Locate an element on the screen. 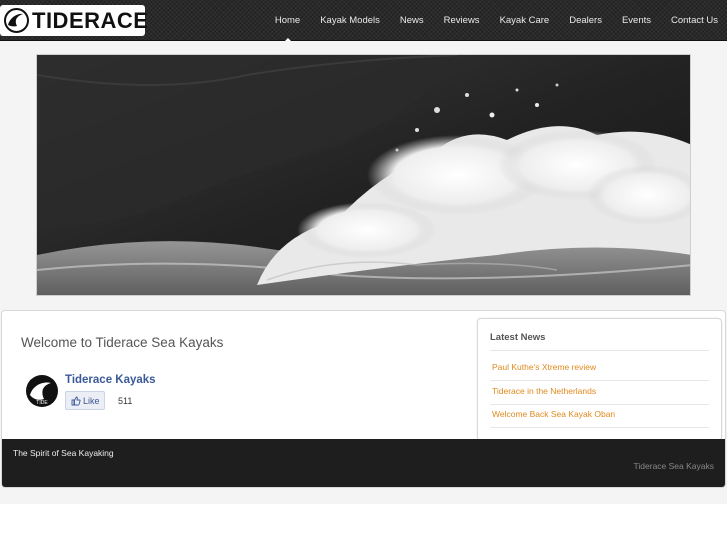 The width and height of the screenshot is (727, 545). facebook-like-button: Like is located at coordinates (85, 400).